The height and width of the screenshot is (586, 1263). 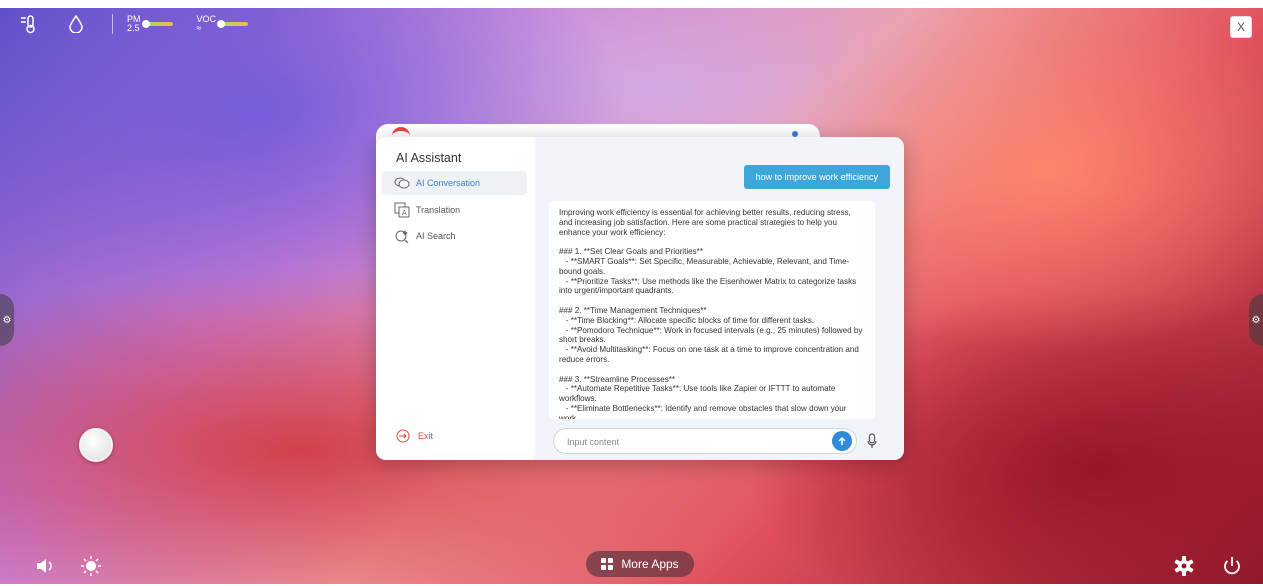 I want to click on status-divider, so click(x=112, y=24).